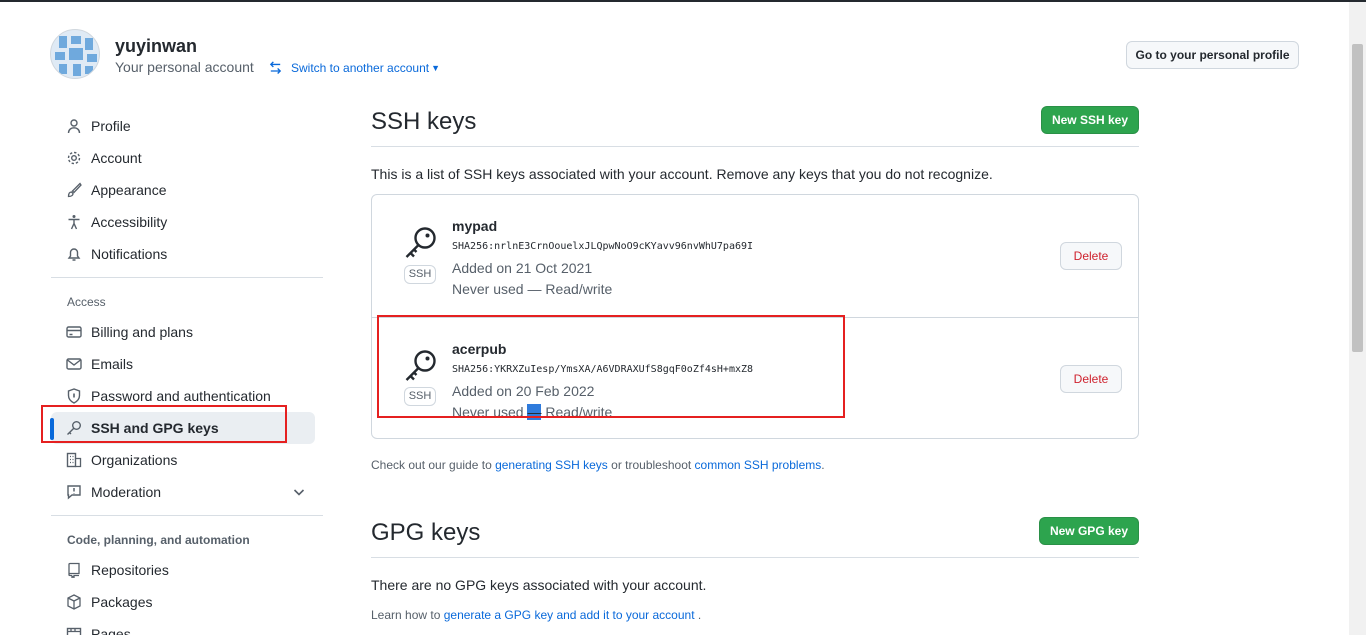 The height and width of the screenshot is (635, 1366). What do you see at coordinates (74, 364) in the screenshot?
I see `mail-icon` at bounding box center [74, 364].